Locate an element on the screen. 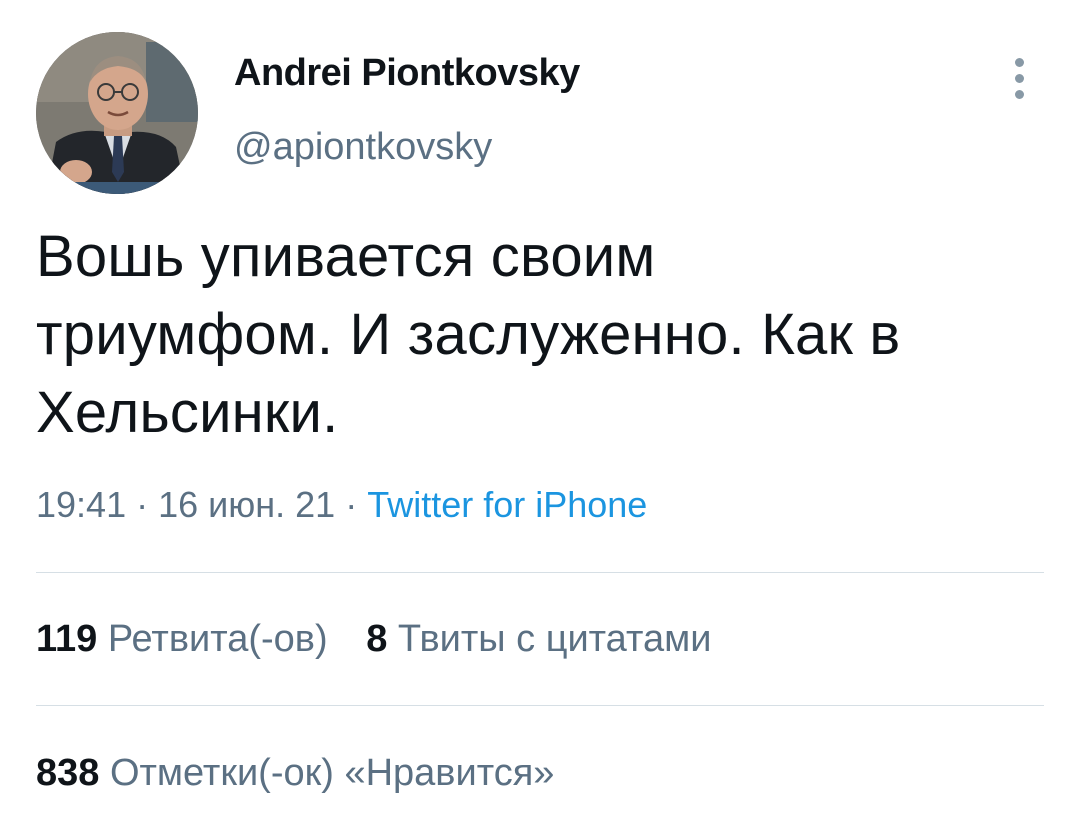 The height and width of the screenshot is (818, 1080). stats-row-retweets: 119 Ретвита(-ов) 8 Твиты с цитатами is located at coordinates (373, 639).